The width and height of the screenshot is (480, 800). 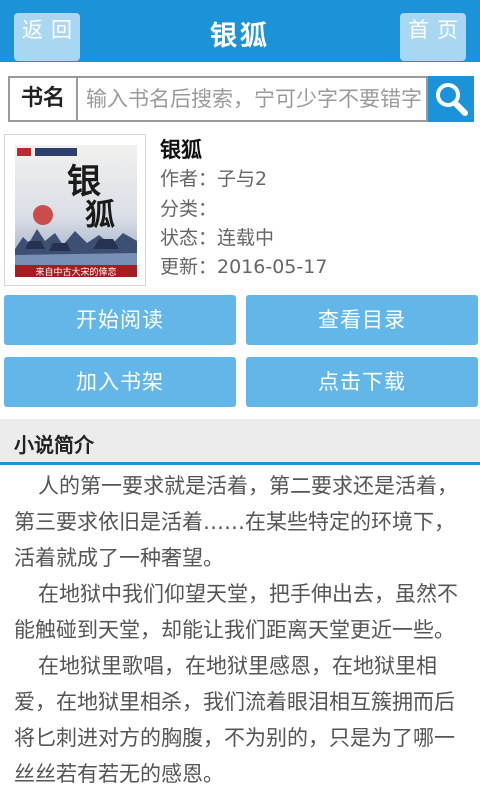 I want to click on search-button, so click(x=451, y=99).